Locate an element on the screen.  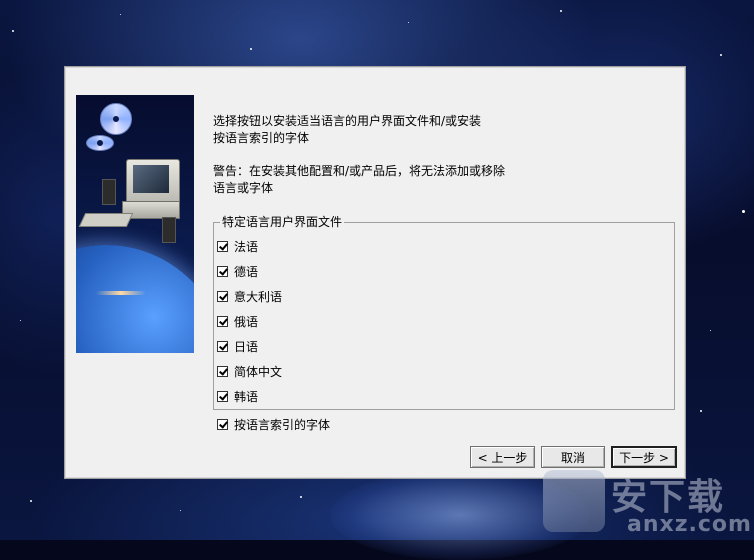
language-option-japanese: 日语 is located at coordinates (237, 346).